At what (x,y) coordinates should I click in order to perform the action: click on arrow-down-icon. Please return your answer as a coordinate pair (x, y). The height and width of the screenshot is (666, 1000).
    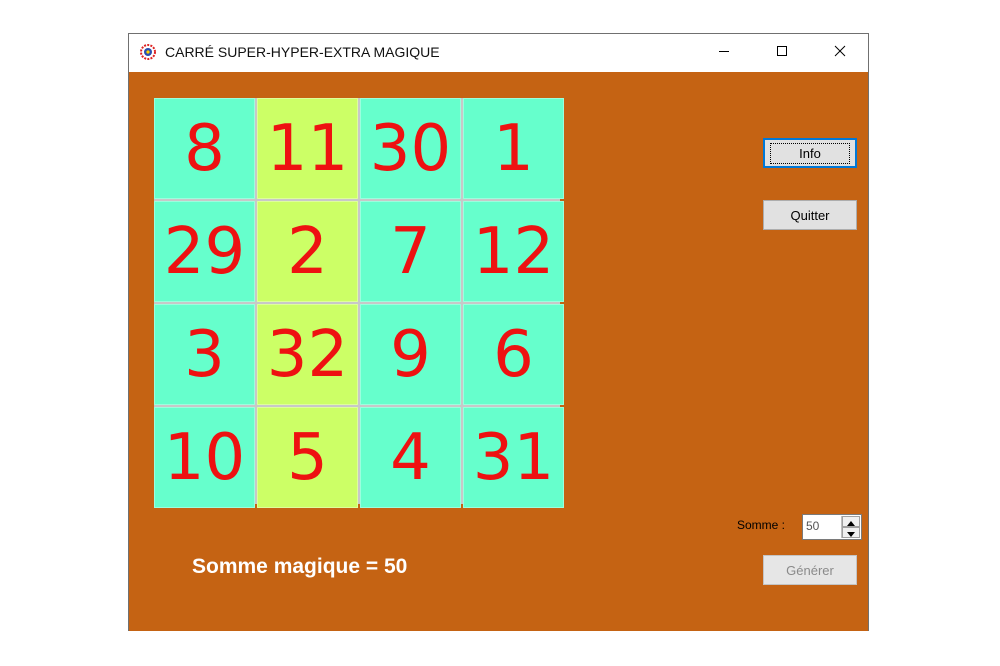
    Looking at the image, I should click on (851, 533).